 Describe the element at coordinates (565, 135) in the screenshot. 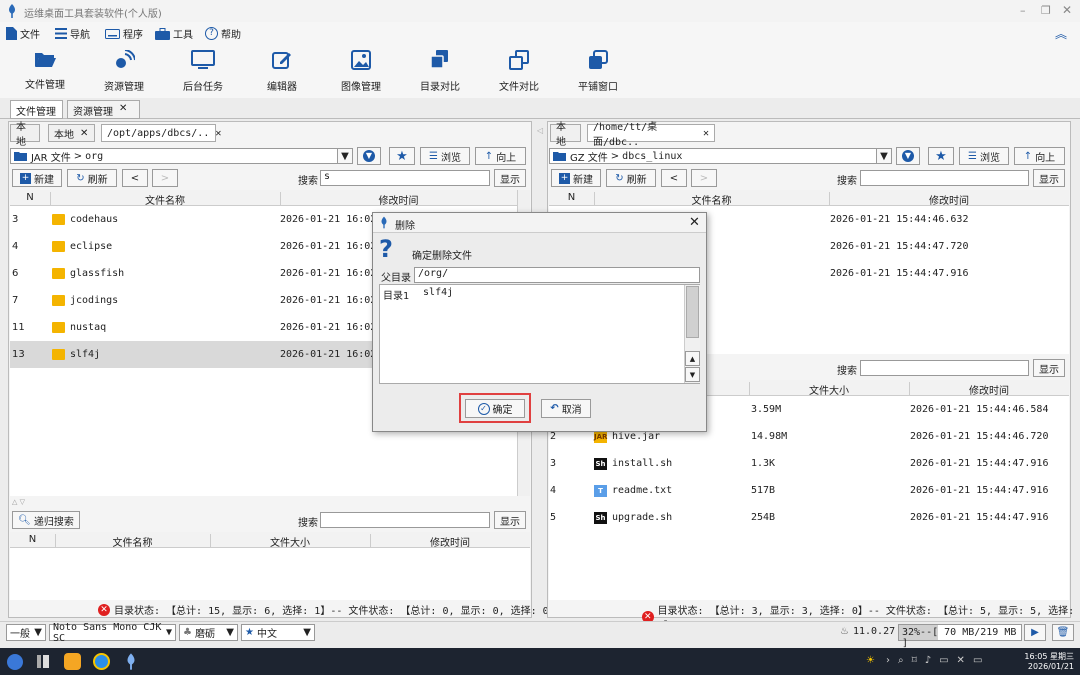

I see `right-tab-local: 本地` at that location.